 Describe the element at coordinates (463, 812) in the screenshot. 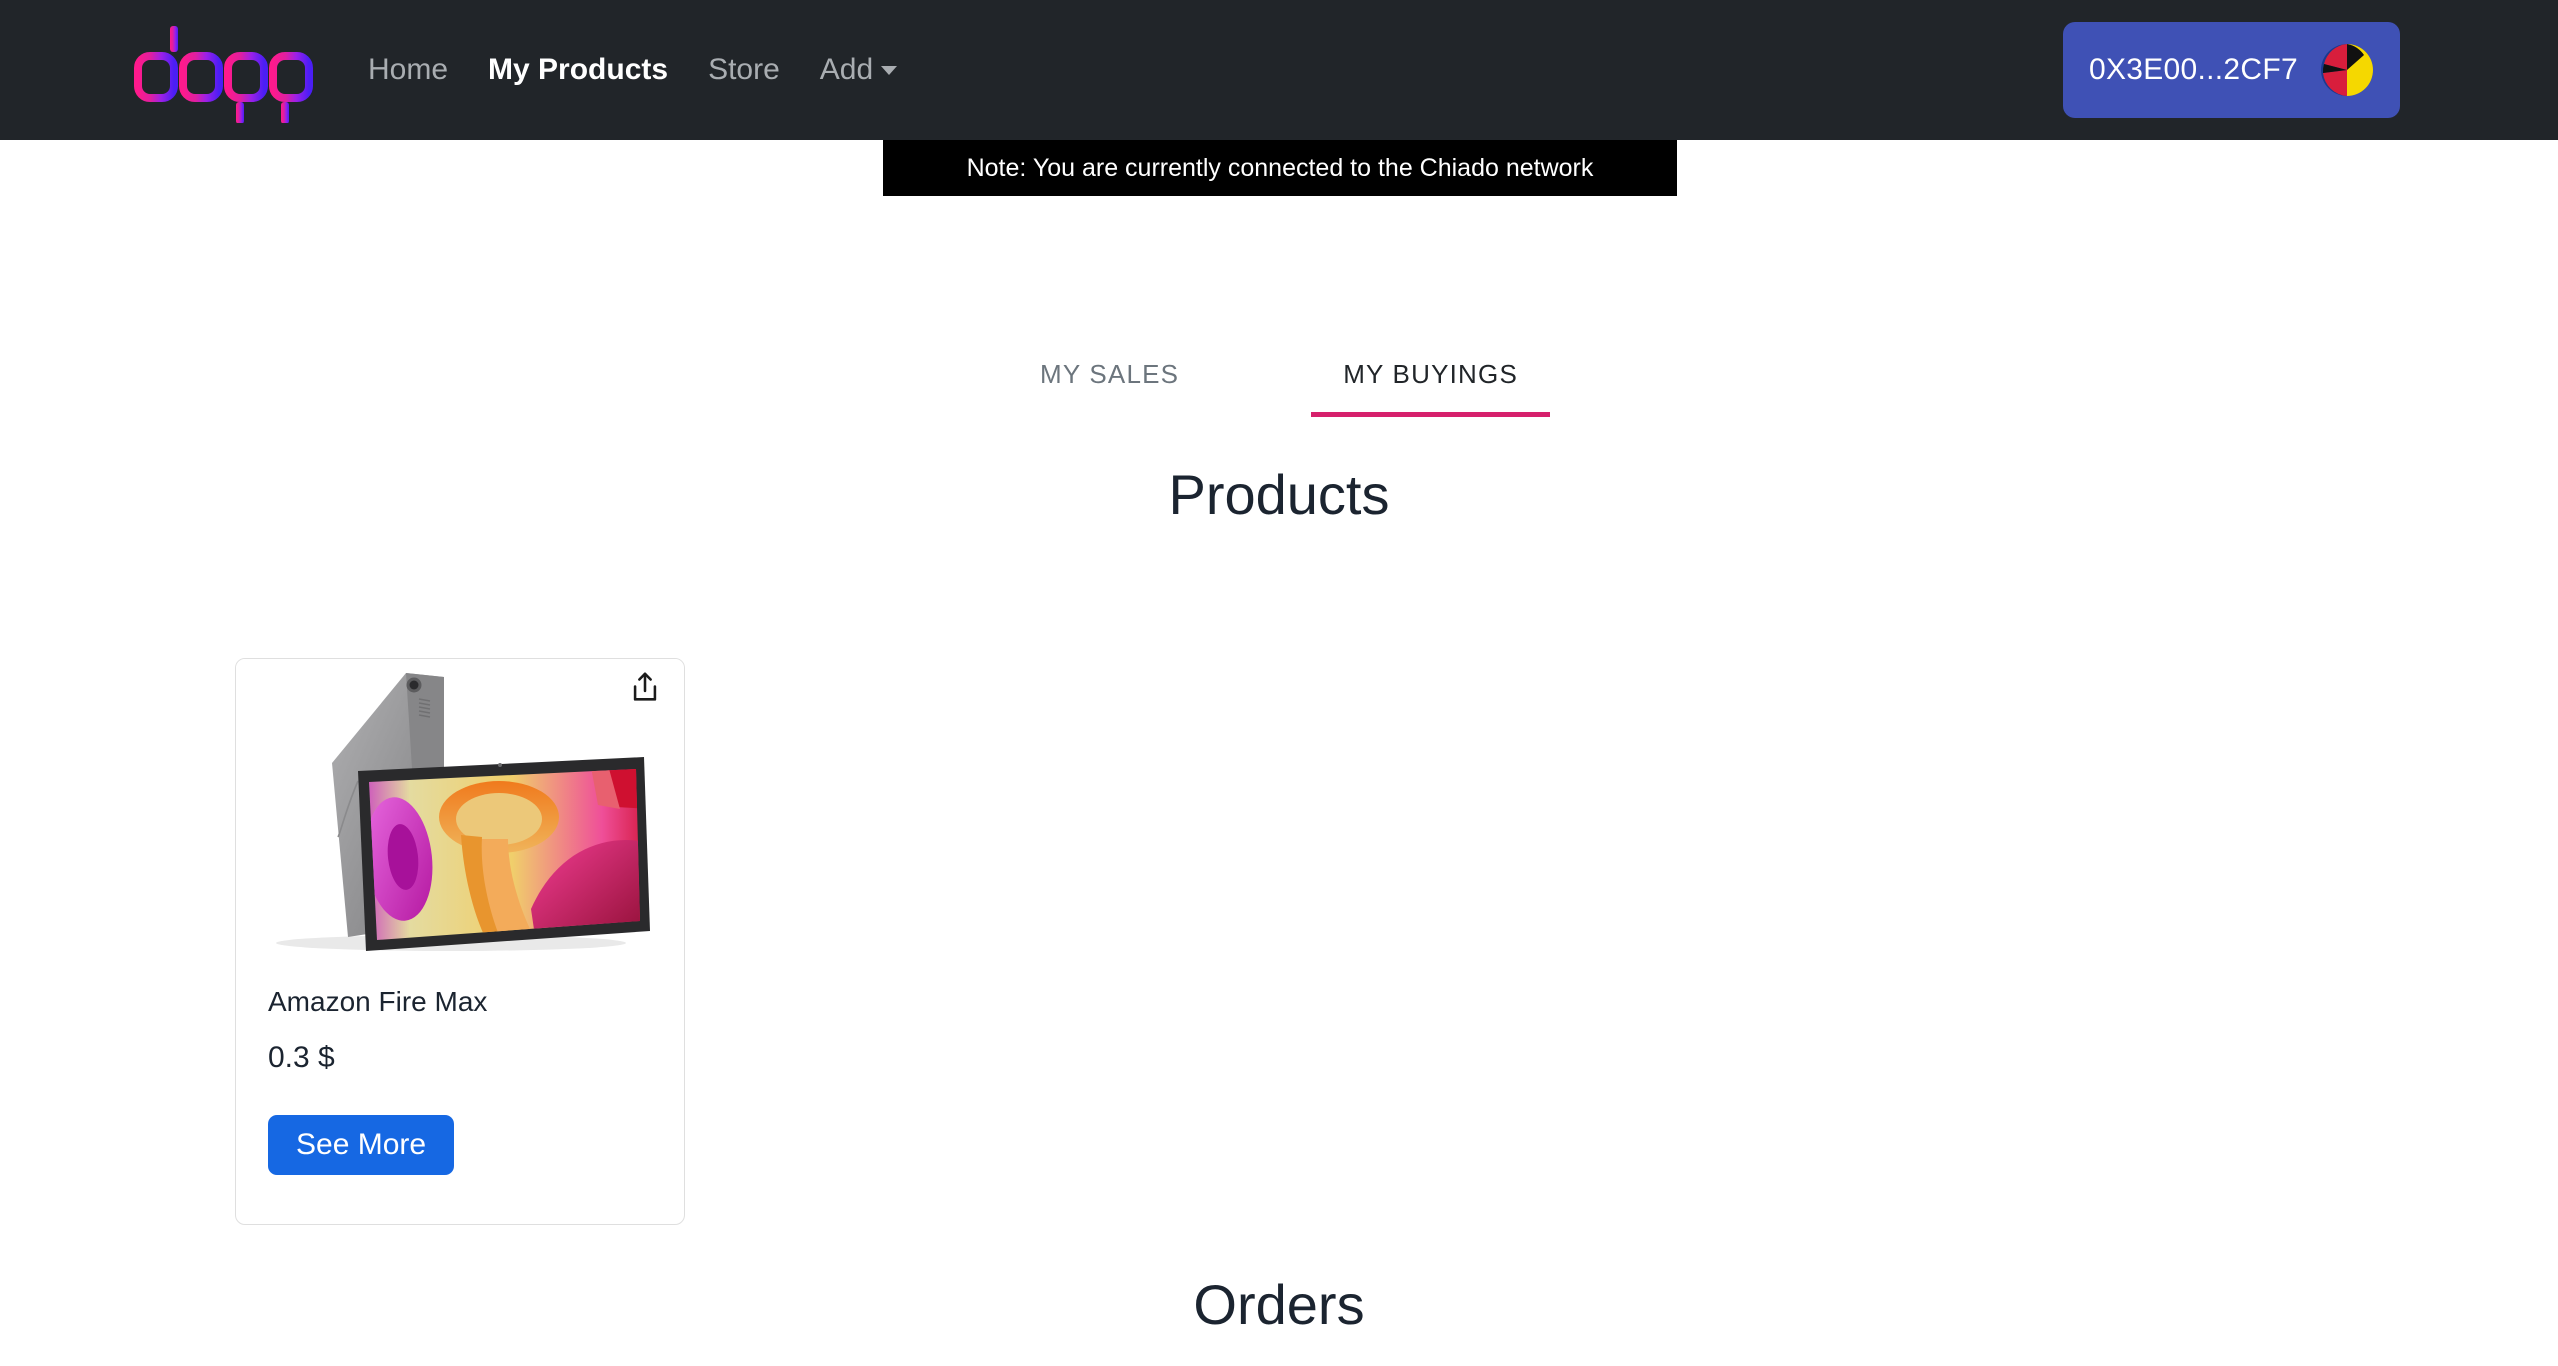

I see `product-image-amazon-fire-max` at that location.